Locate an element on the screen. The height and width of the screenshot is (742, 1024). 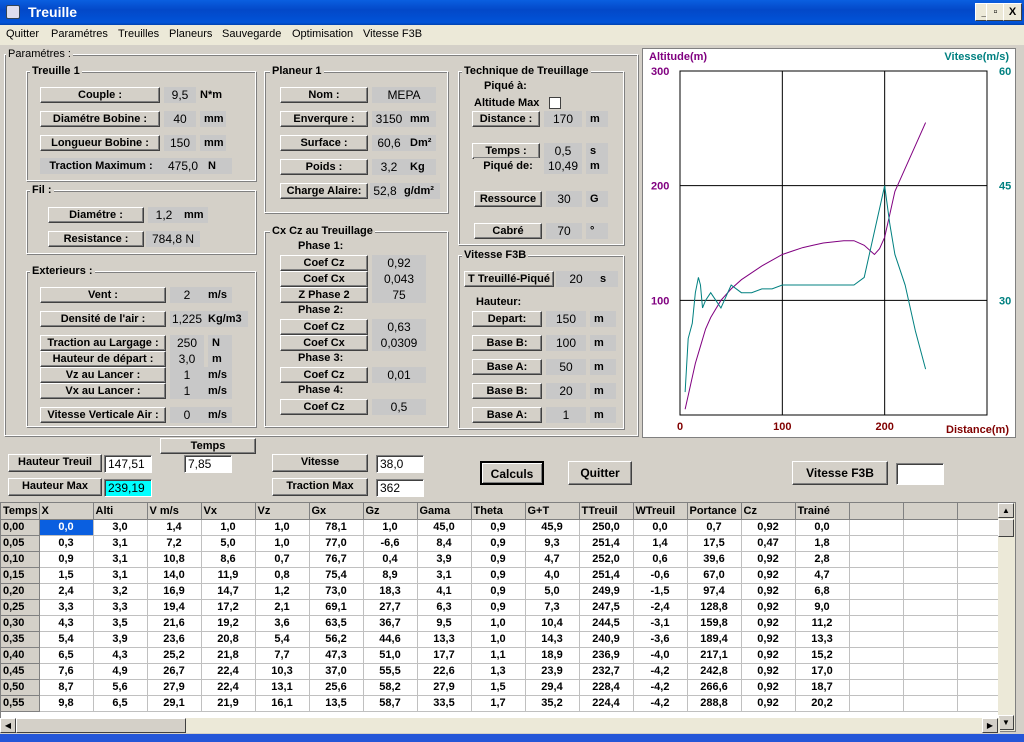
table-cell: -4,0 is located at coordinates (660, 655).